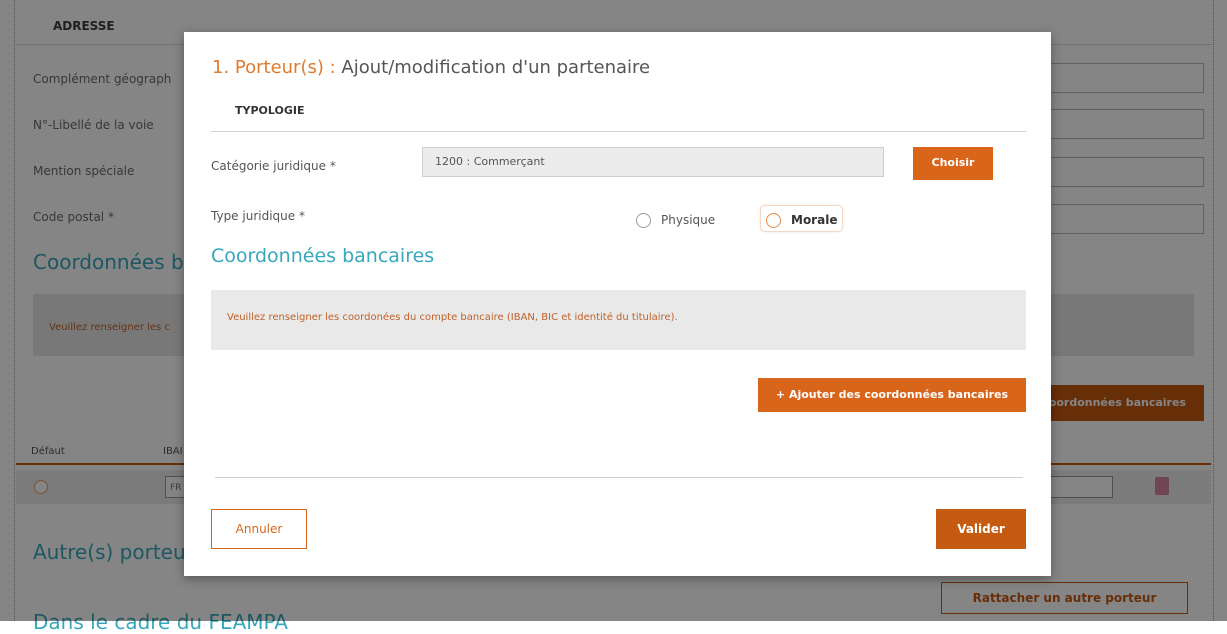  What do you see at coordinates (688, 220) in the screenshot?
I see `radio-physique-label: Physique` at bounding box center [688, 220].